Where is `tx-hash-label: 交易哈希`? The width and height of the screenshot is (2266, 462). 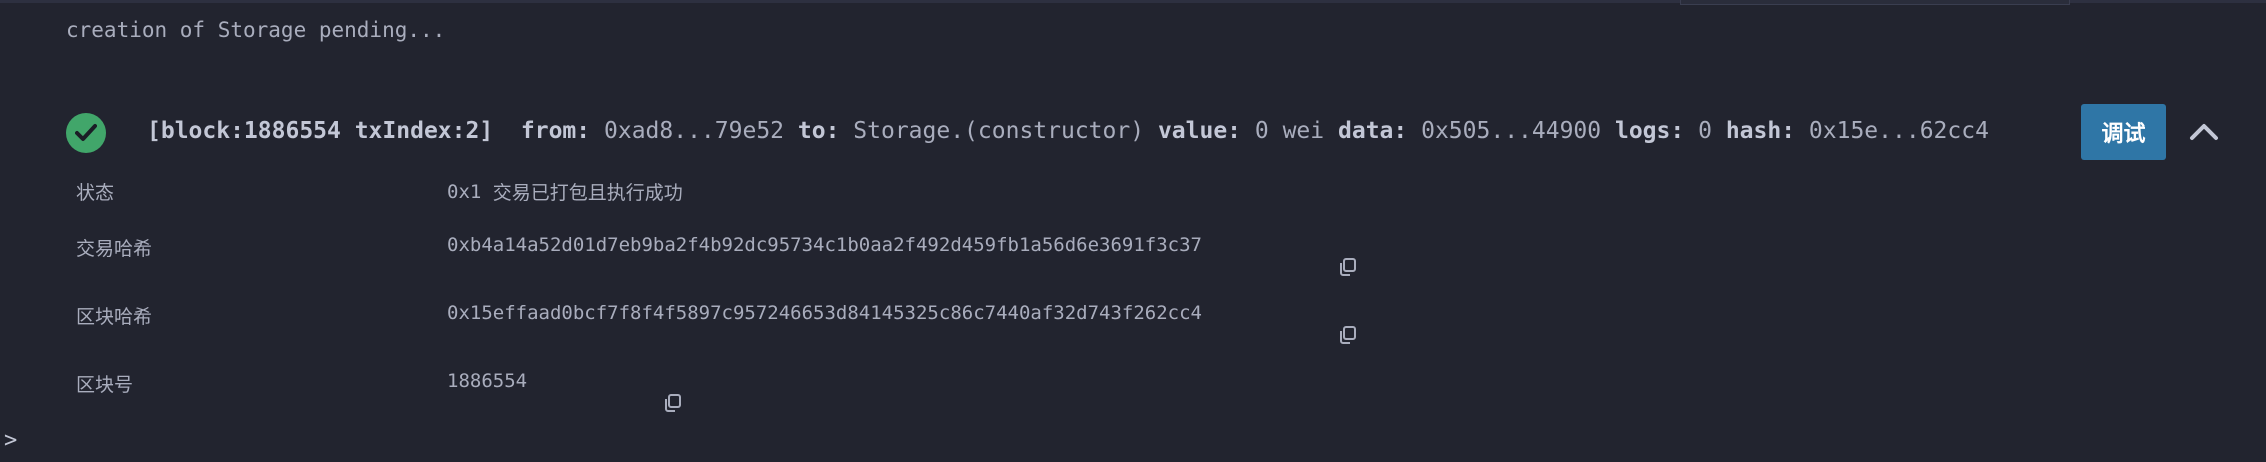 tx-hash-label: 交易哈希 is located at coordinates (114, 249).